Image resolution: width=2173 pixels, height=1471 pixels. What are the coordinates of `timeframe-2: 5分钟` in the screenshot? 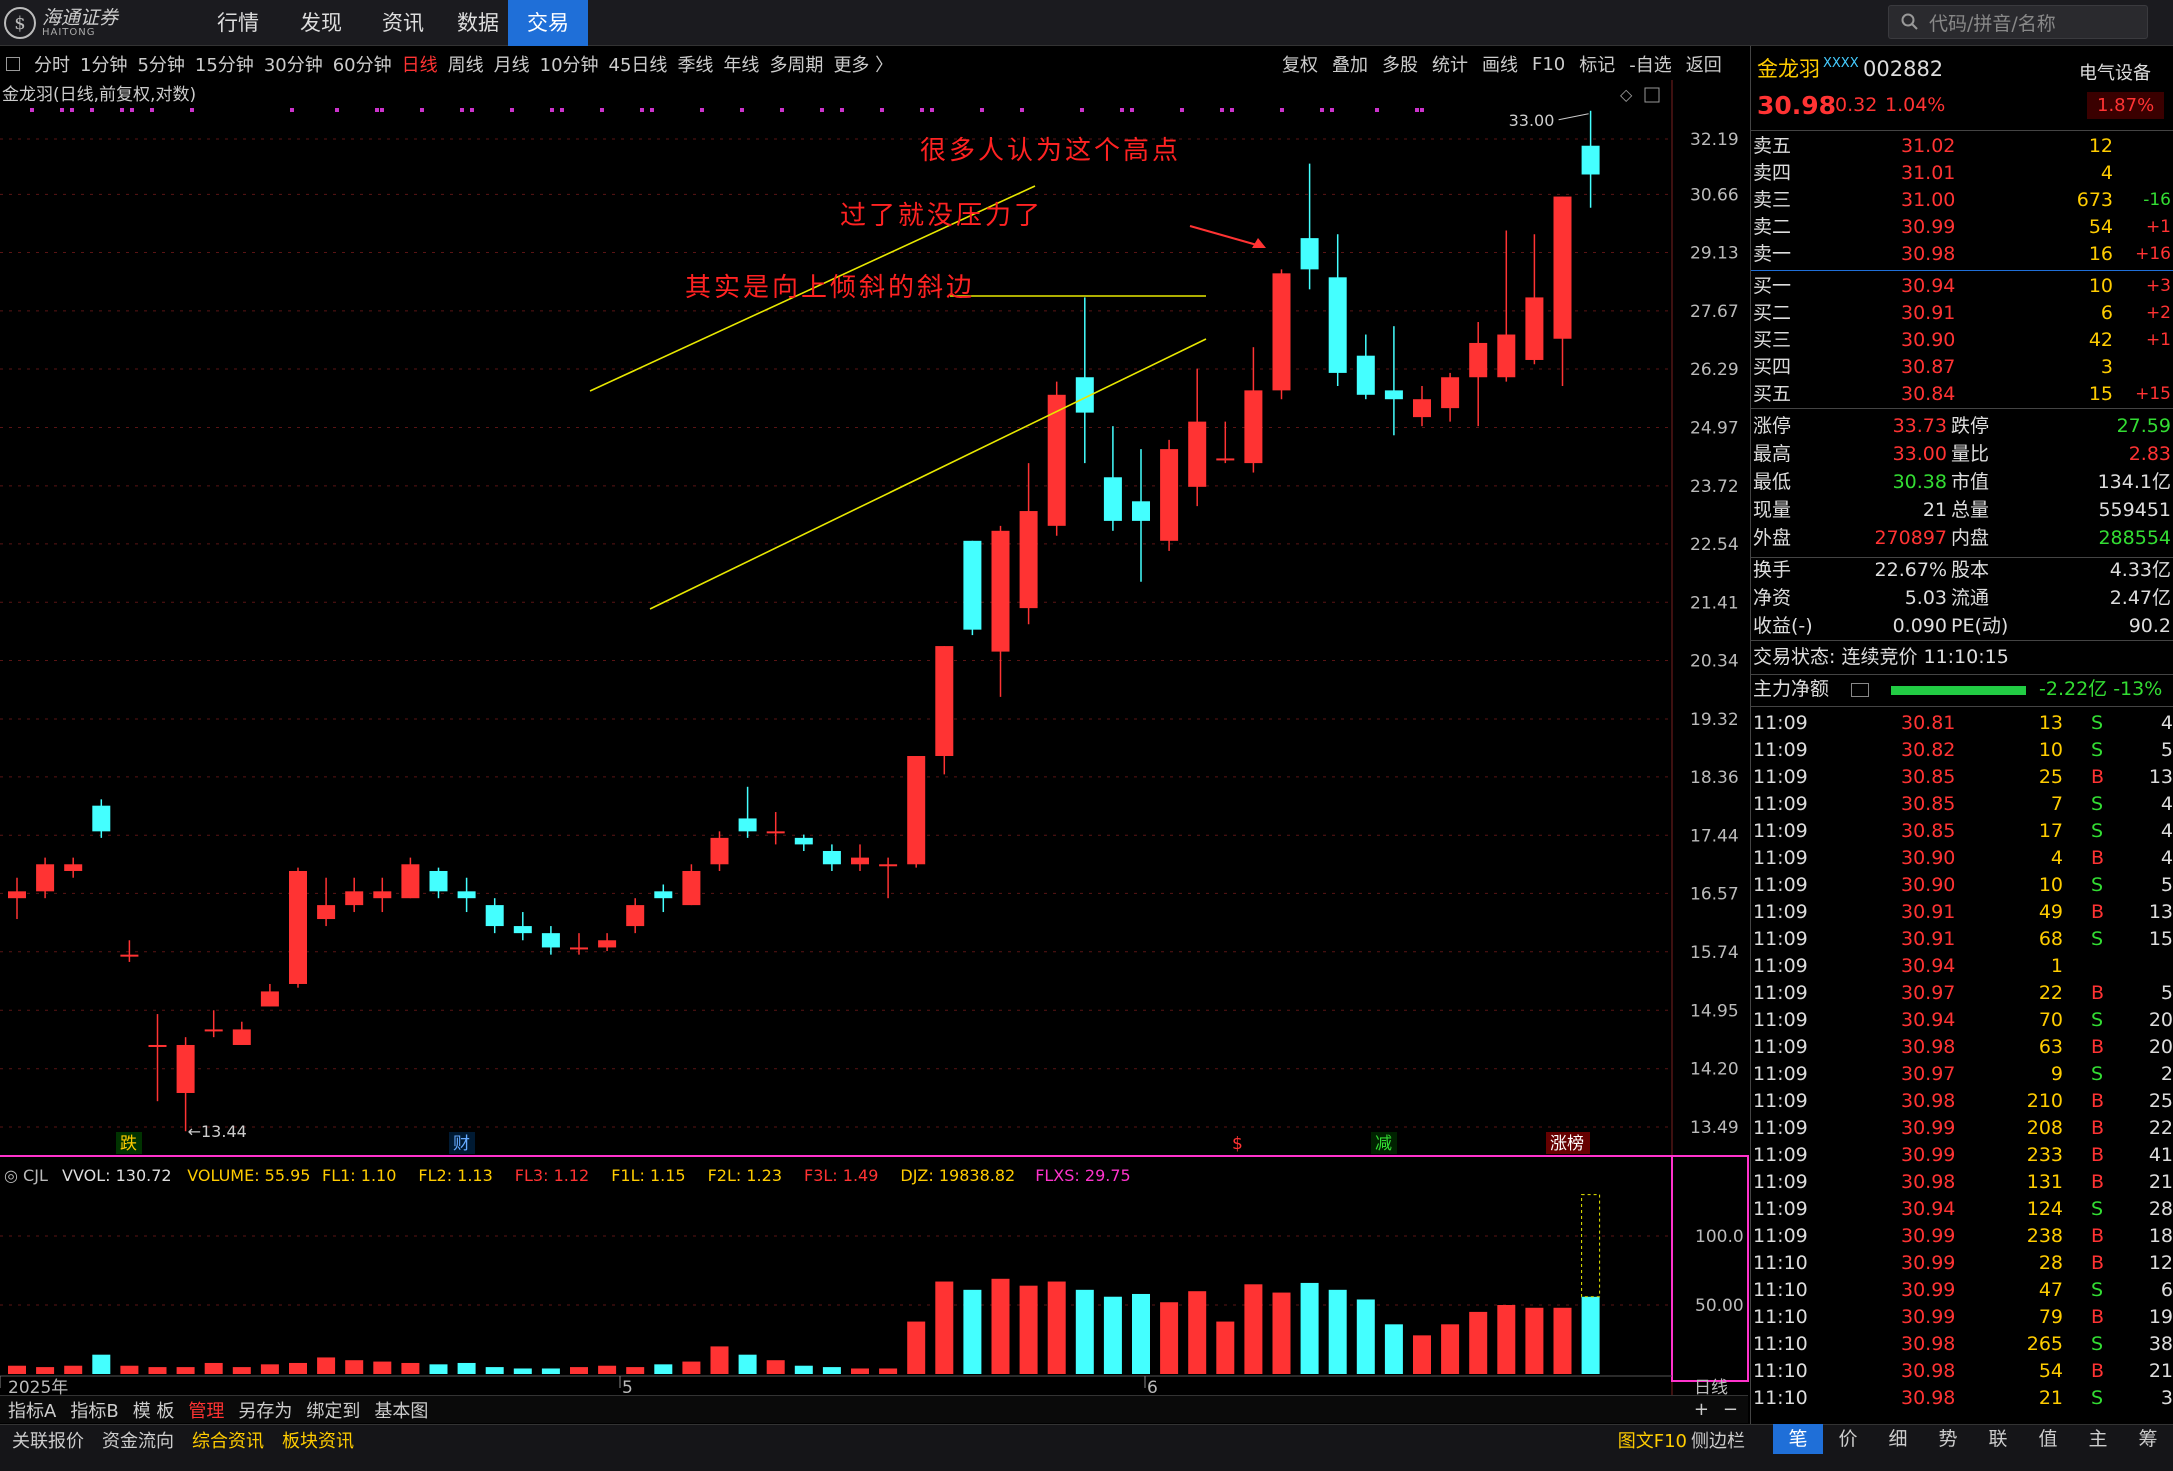 It's located at (160, 64).